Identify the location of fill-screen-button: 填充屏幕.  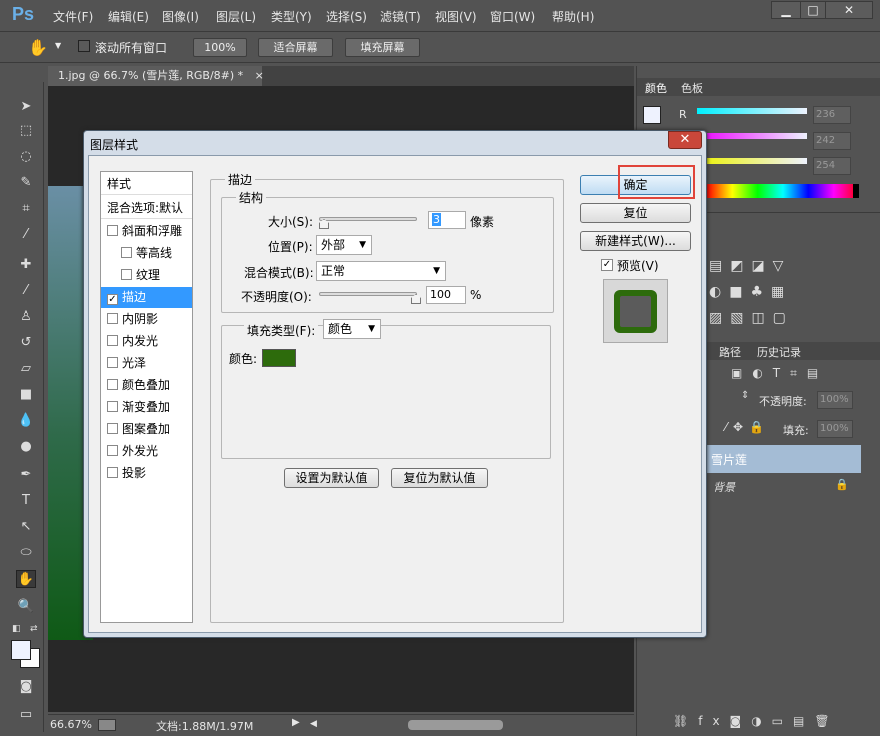
(382, 47).